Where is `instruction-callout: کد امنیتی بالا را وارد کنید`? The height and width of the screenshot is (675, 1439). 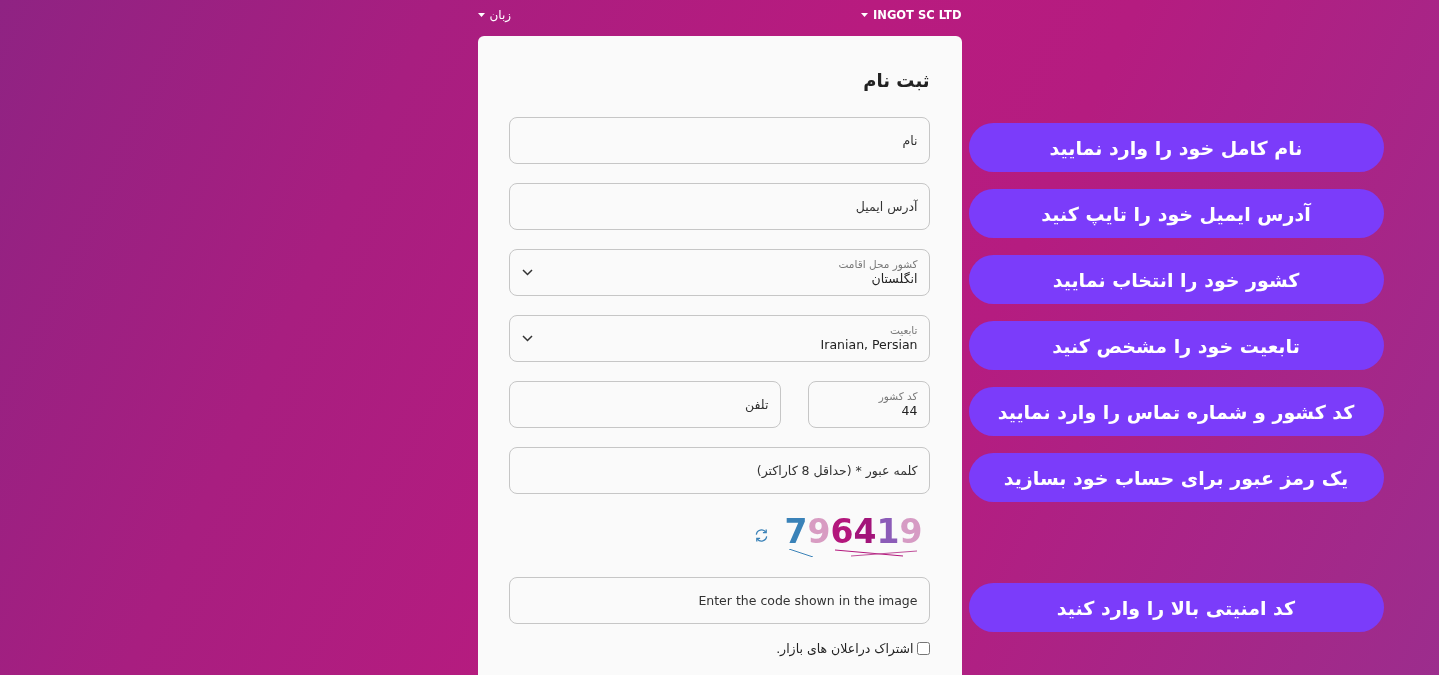
instruction-callout: کد امنیتی بالا را وارد کنید is located at coordinates (1176, 607).